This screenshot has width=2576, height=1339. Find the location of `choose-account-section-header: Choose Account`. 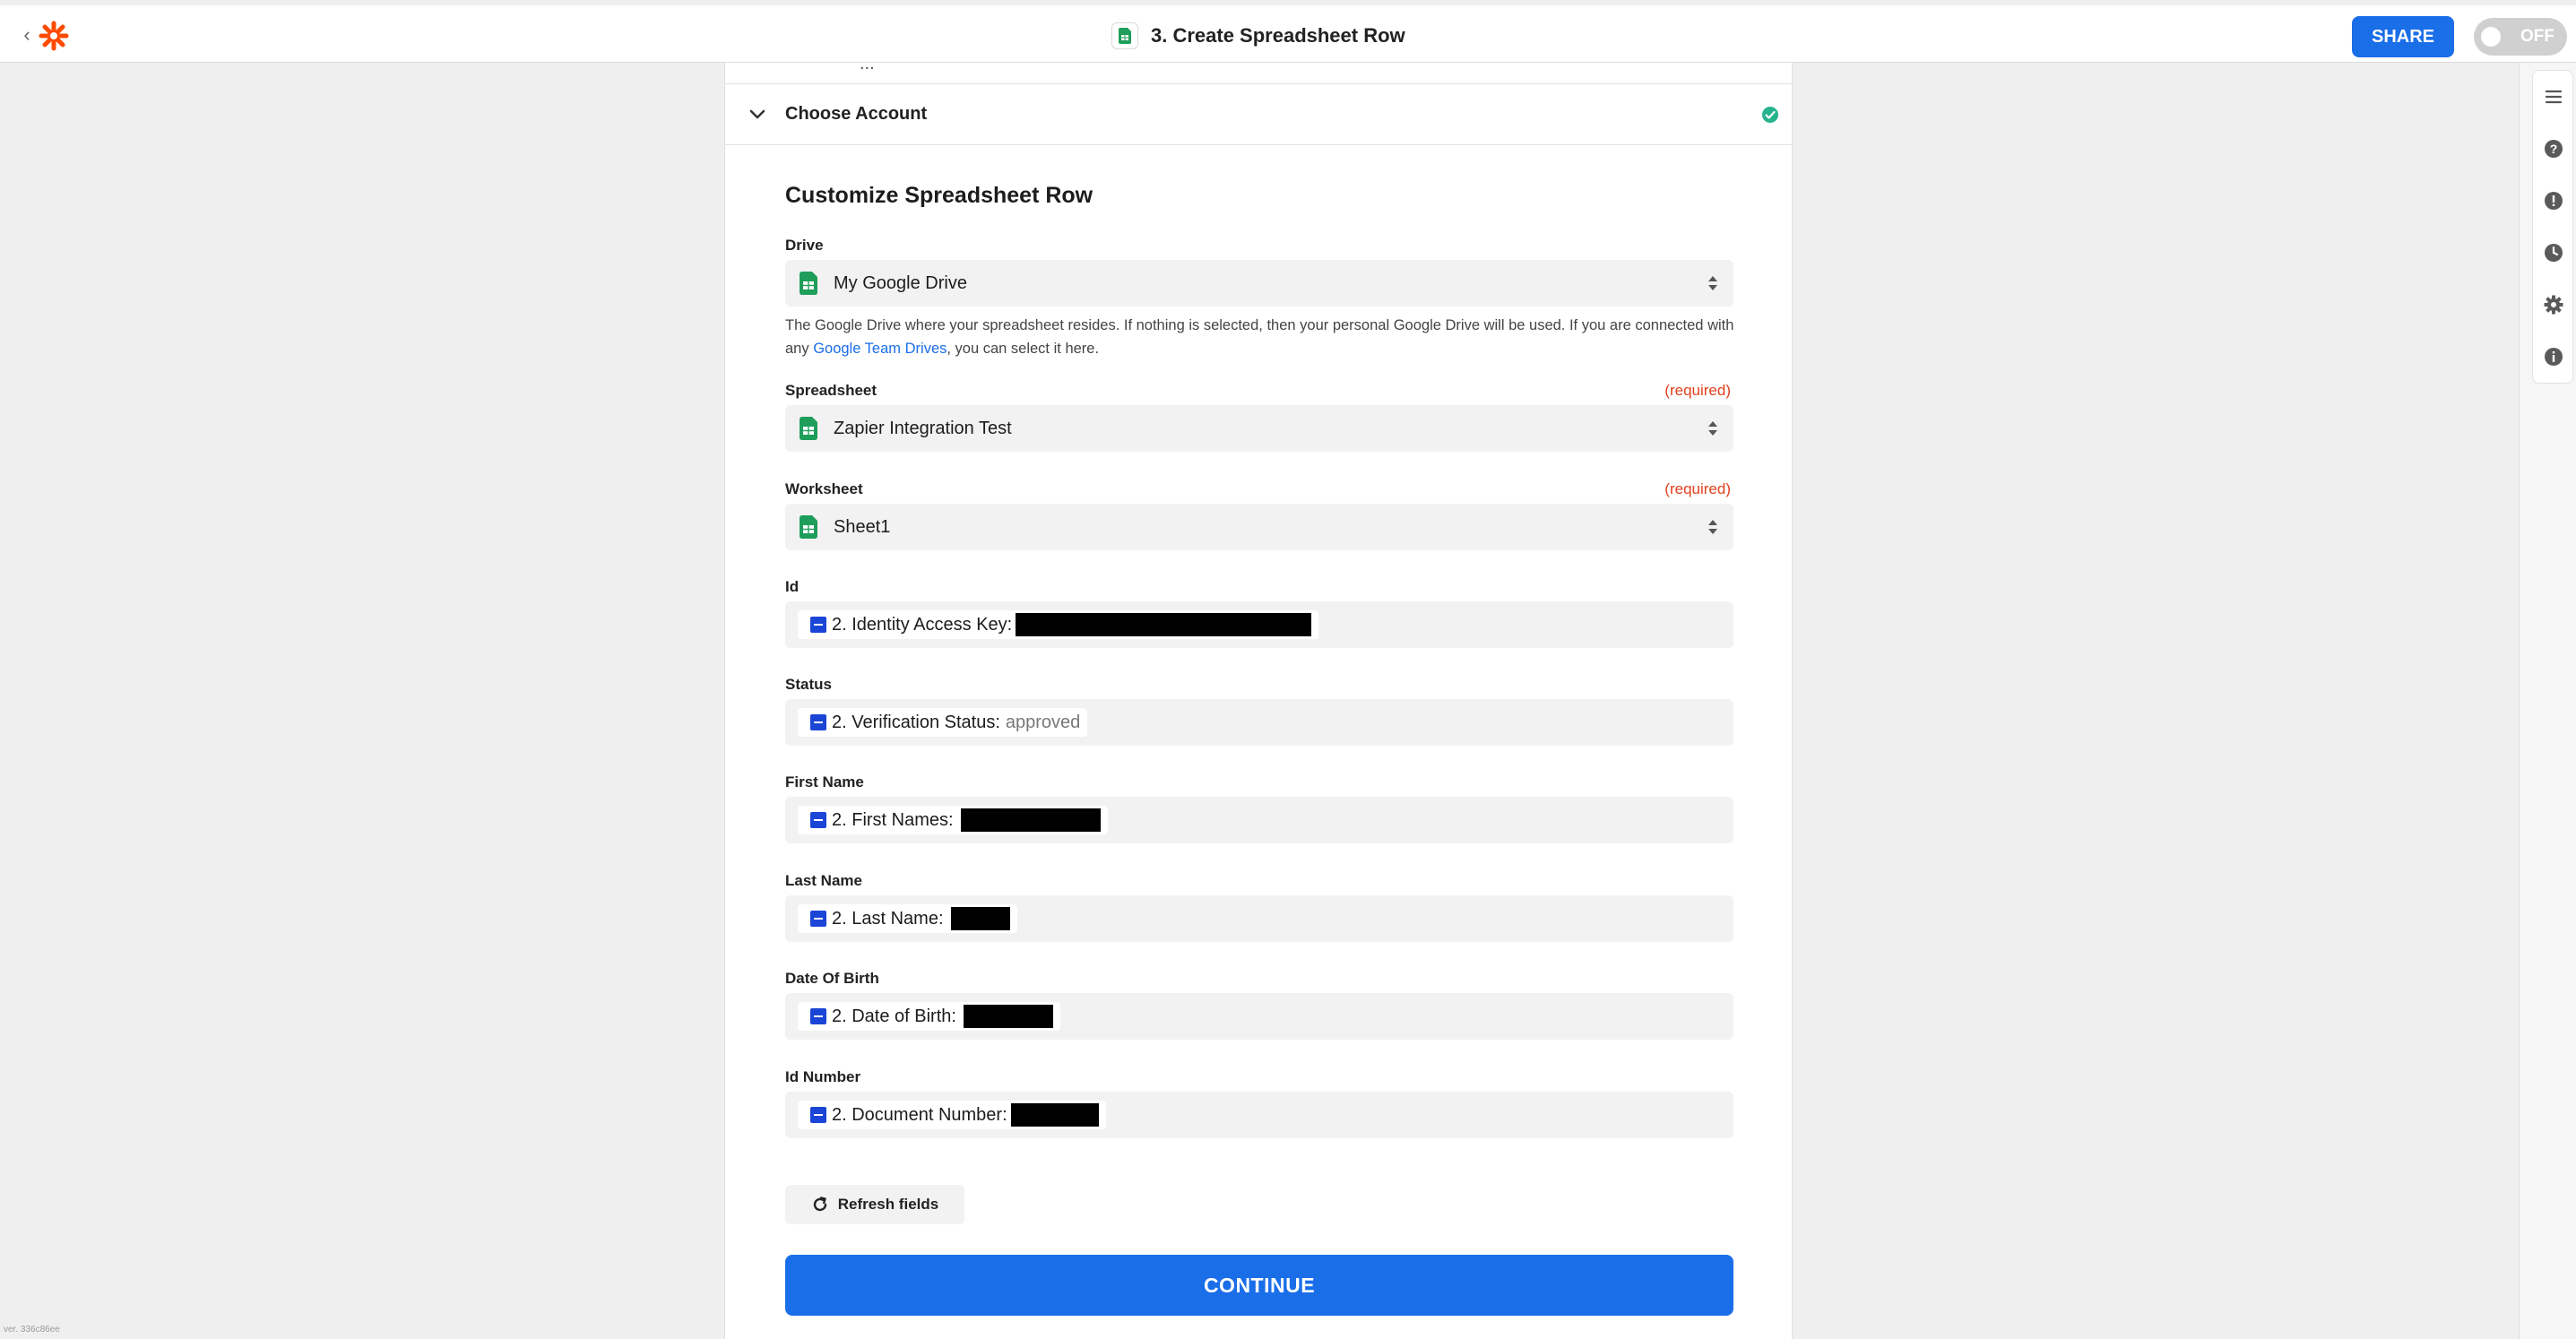

choose-account-section-header: Choose Account is located at coordinates (1258, 114).